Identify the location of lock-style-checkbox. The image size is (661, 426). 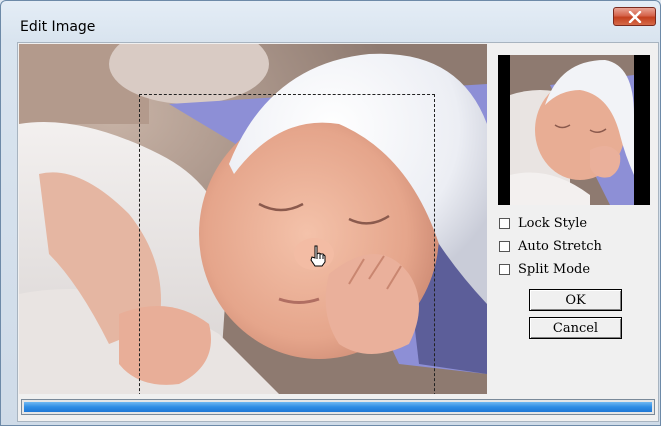
(504, 223).